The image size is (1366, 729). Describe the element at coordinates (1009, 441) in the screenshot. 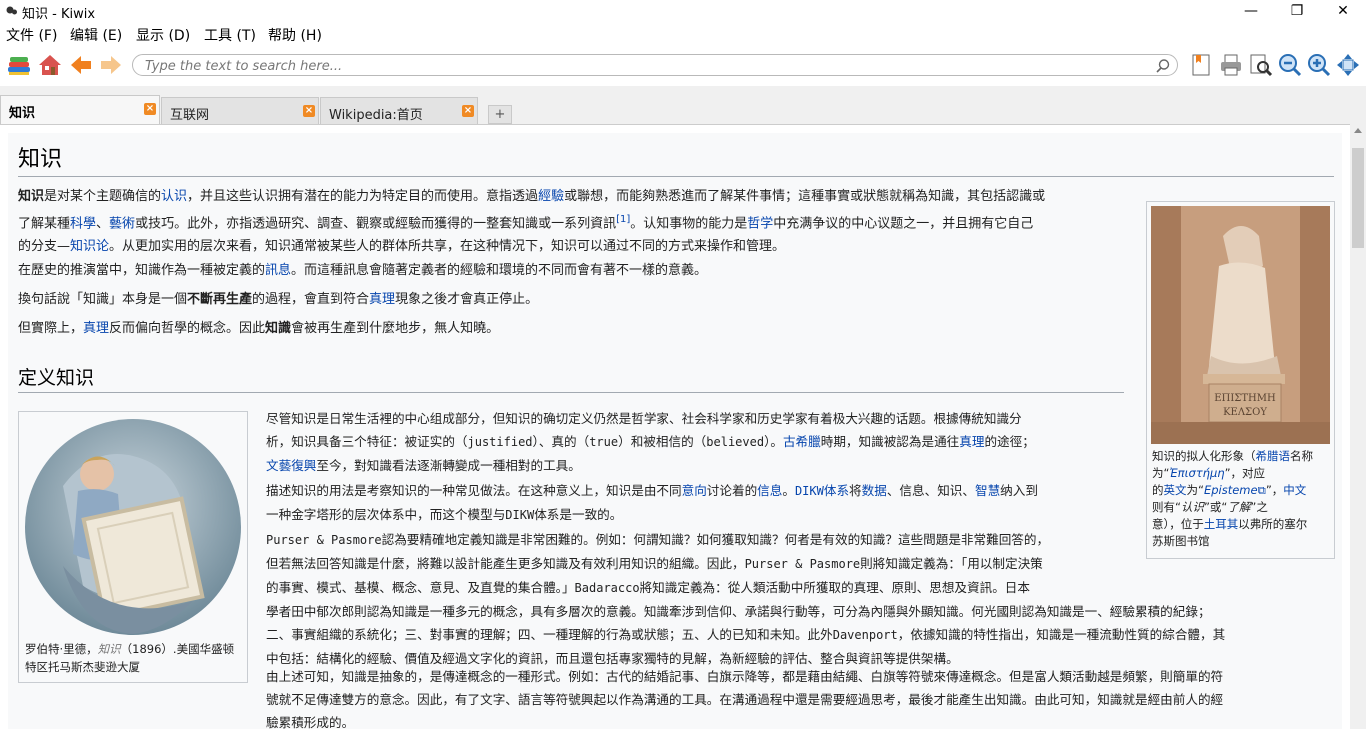

I see `text-run: 的途徑；` at that location.